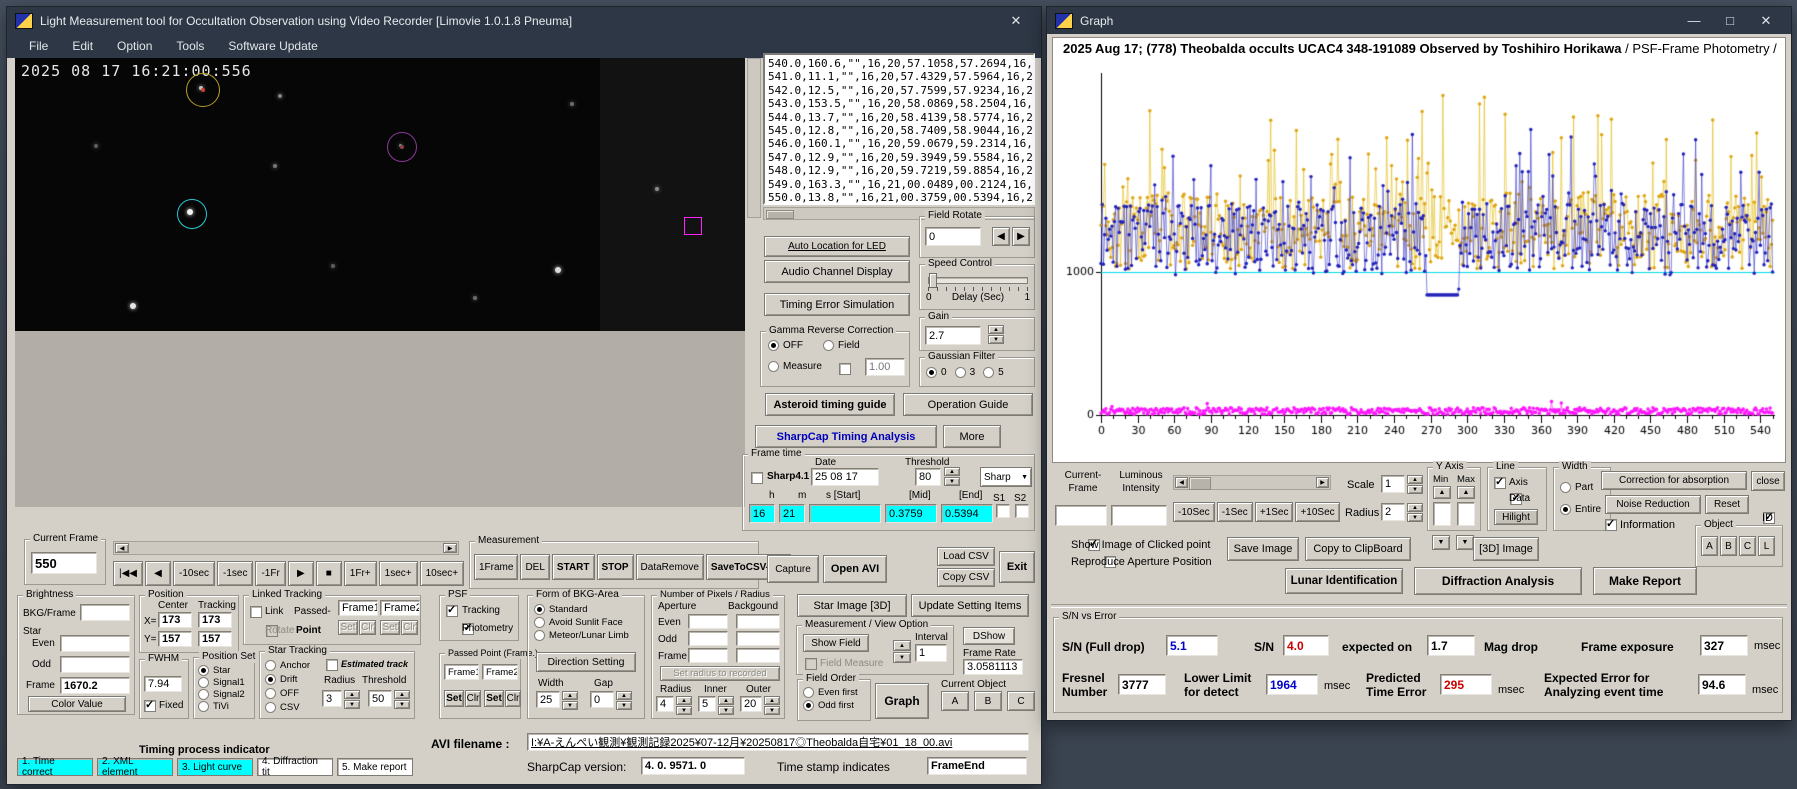  What do you see at coordinates (978, 280) in the screenshot?
I see `speed-slider-track` at bounding box center [978, 280].